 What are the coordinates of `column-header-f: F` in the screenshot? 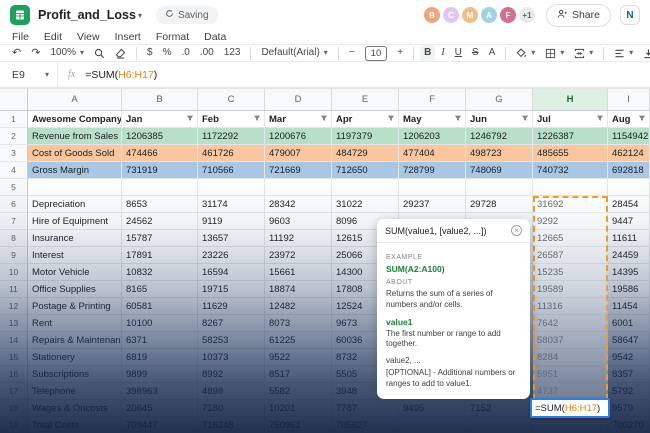 It's located at (432, 99).